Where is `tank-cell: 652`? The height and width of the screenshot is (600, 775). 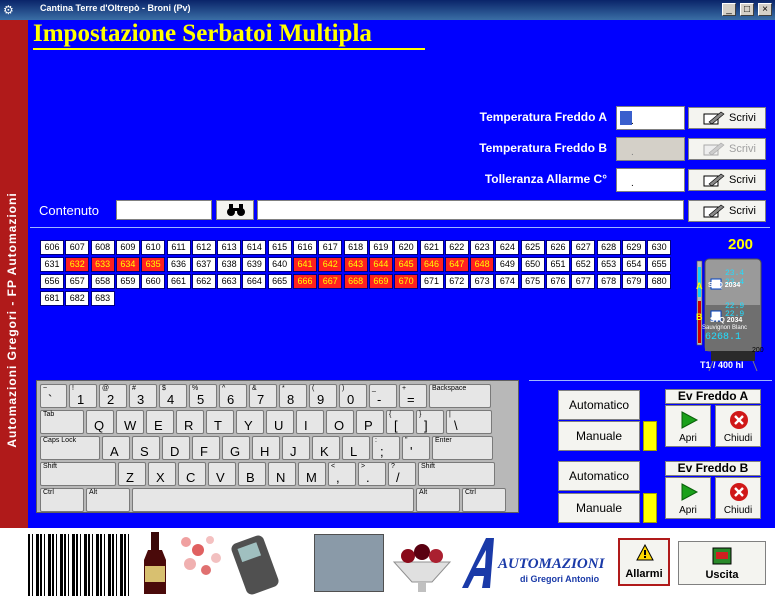
tank-cell: 652 is located at coordinates (583, 264).